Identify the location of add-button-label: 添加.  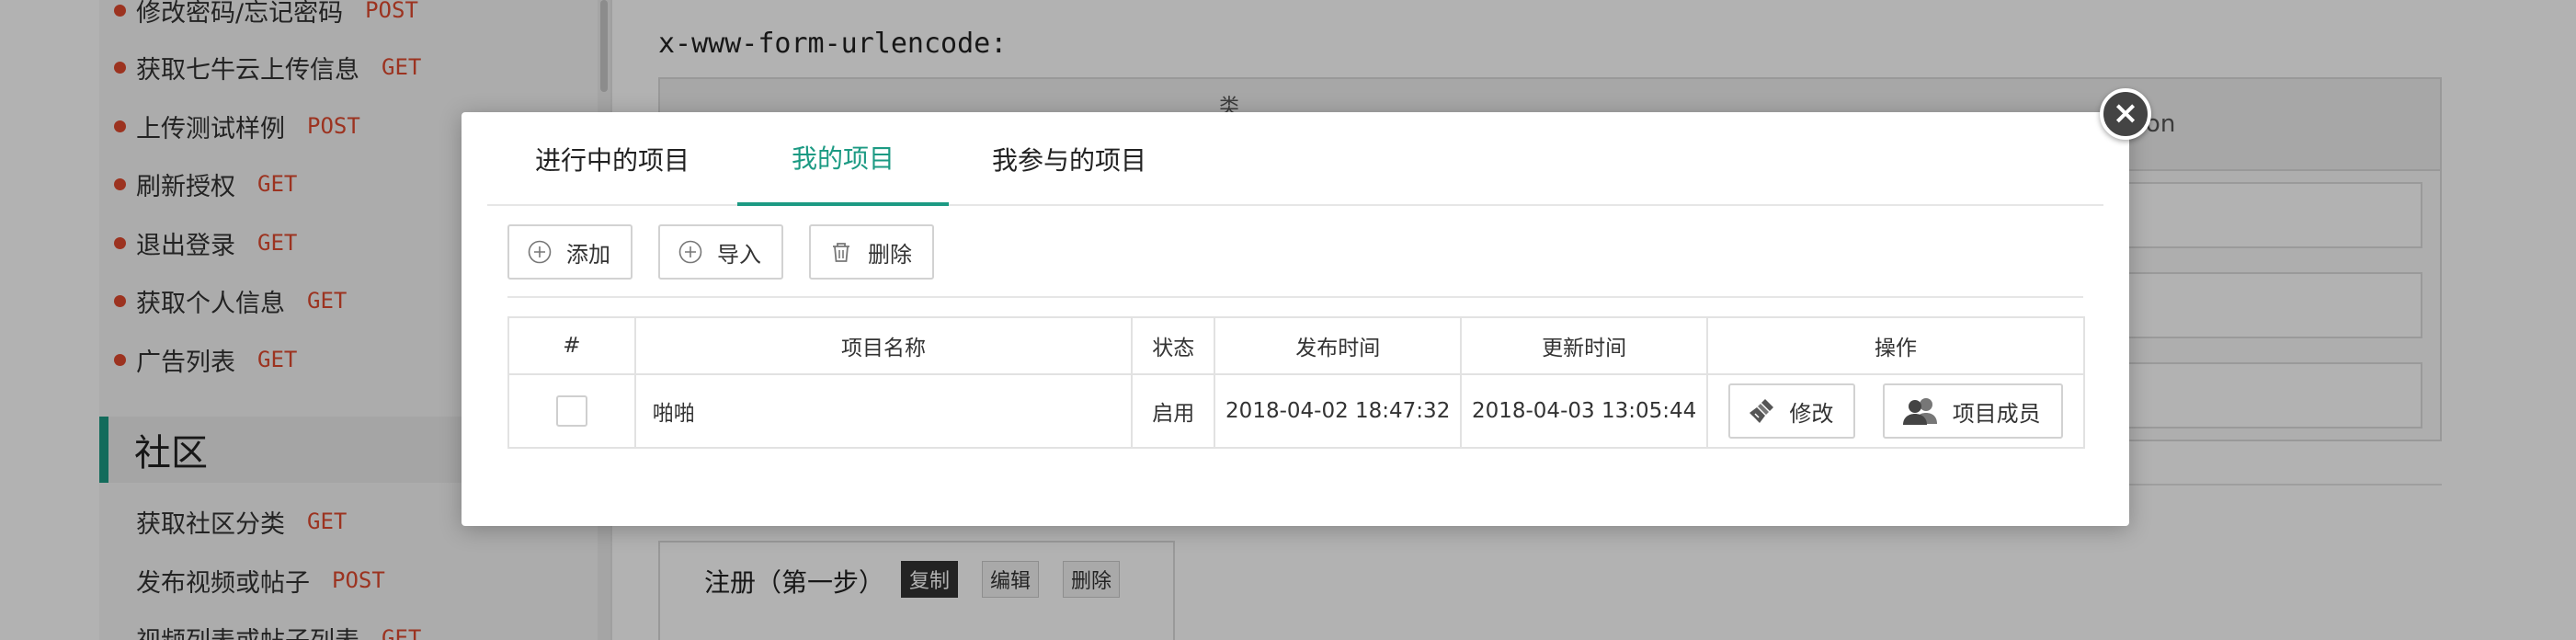
(588, 254).